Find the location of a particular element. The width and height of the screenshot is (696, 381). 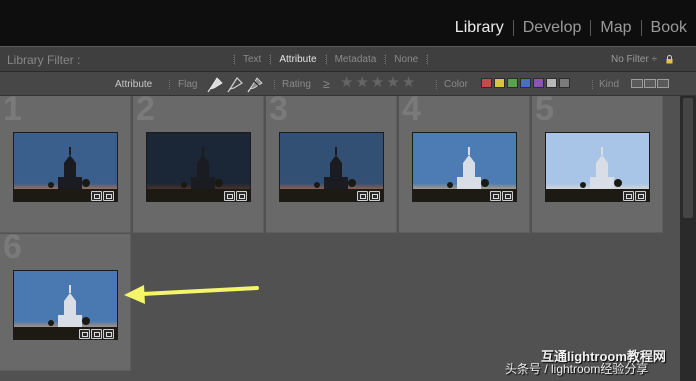

flag-picked-icon is located at coordinates (216, 84).